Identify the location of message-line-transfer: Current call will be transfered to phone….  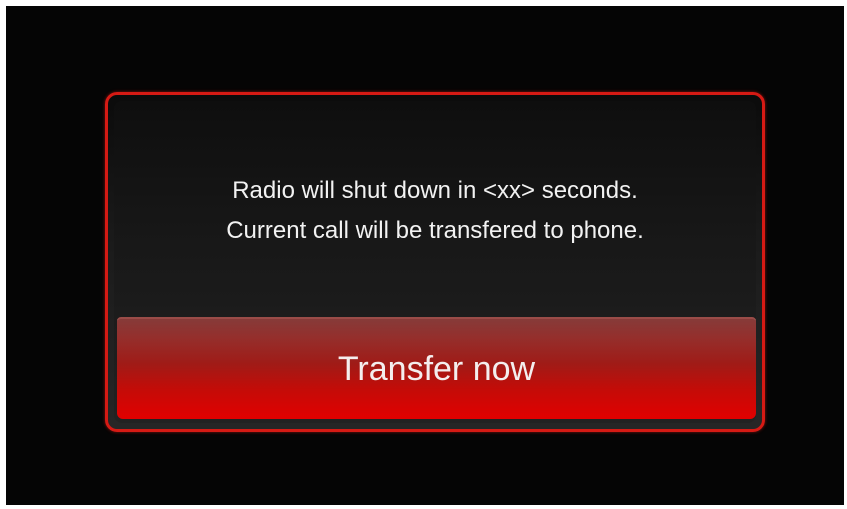
(435, 230).